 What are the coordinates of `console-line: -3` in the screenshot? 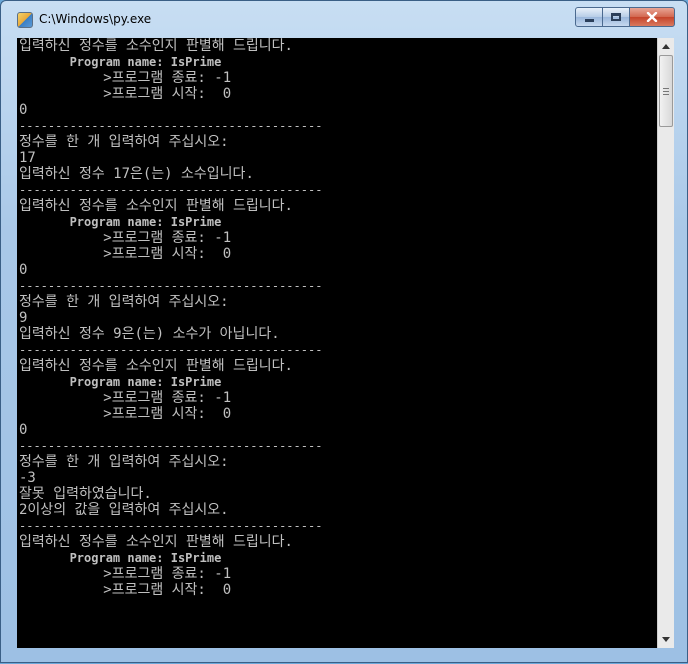 It's located at (27, 478).